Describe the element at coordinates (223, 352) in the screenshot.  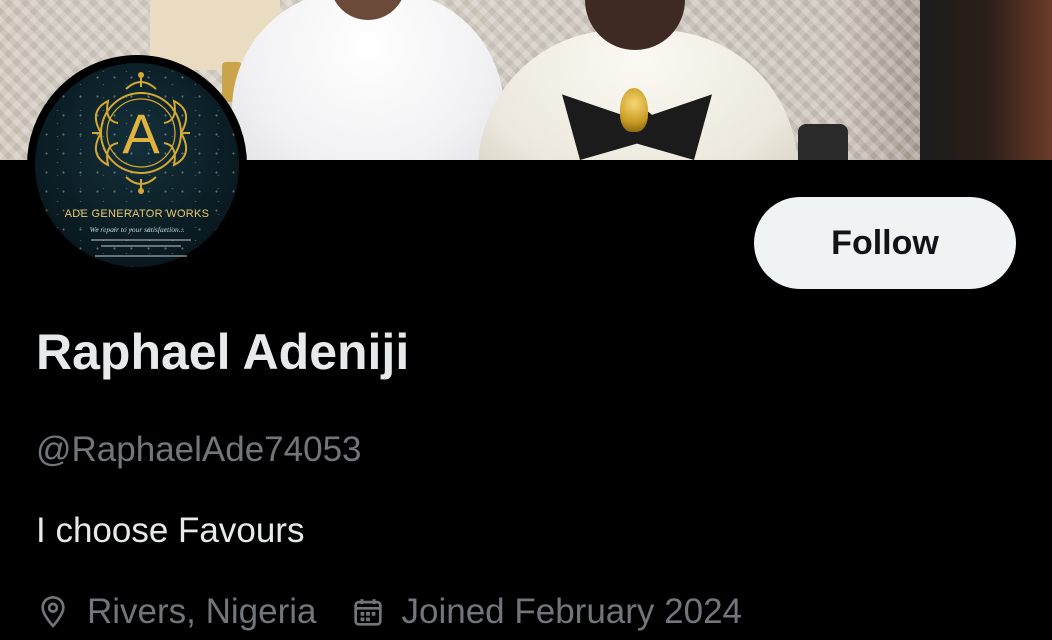
I see `profile-display-name: Raphael Adeniji` at that location.